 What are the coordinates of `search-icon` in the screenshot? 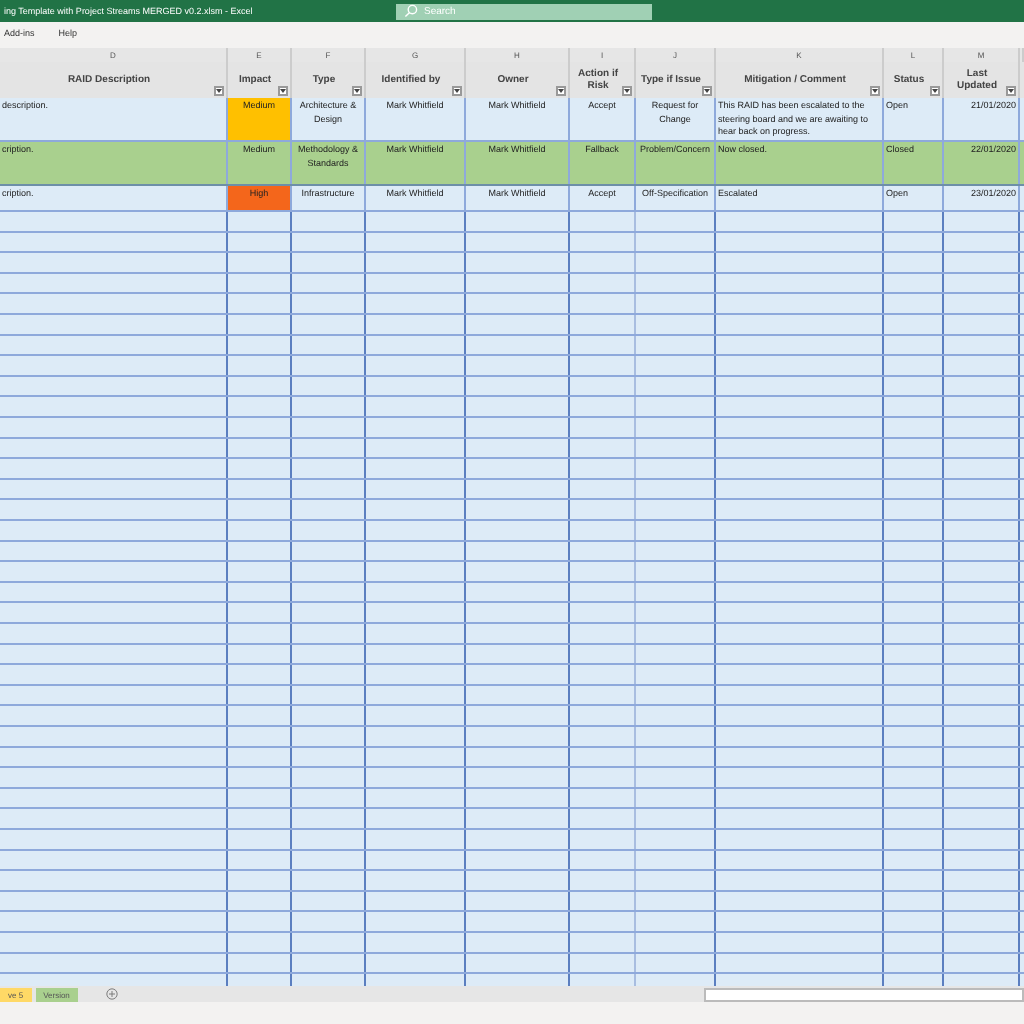 It's located at (411, 11).